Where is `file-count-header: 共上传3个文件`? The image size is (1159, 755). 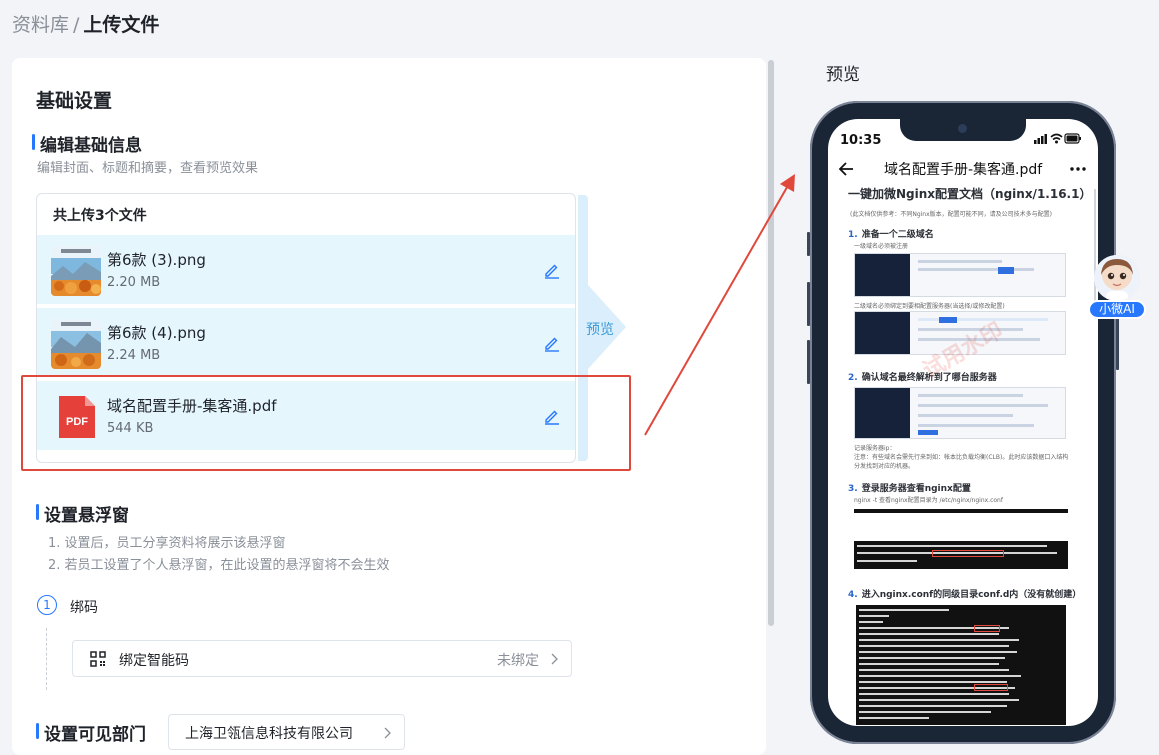
file-count-header: 共上传3个文件 is located at coordinates (100, 216).